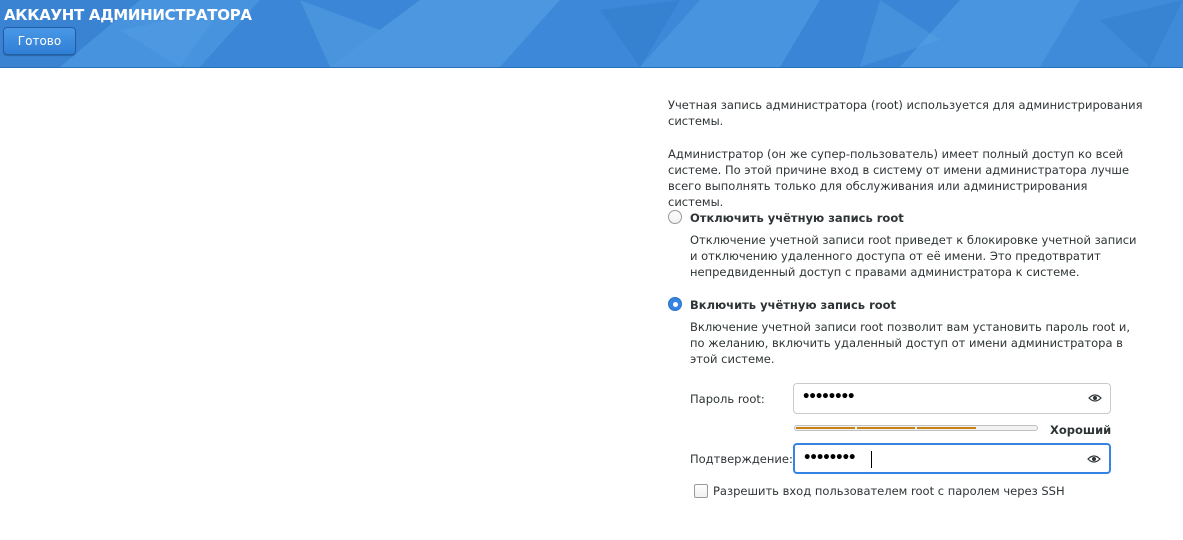  I want to click on password-strength-label: Хороший, so click(1081, 430).